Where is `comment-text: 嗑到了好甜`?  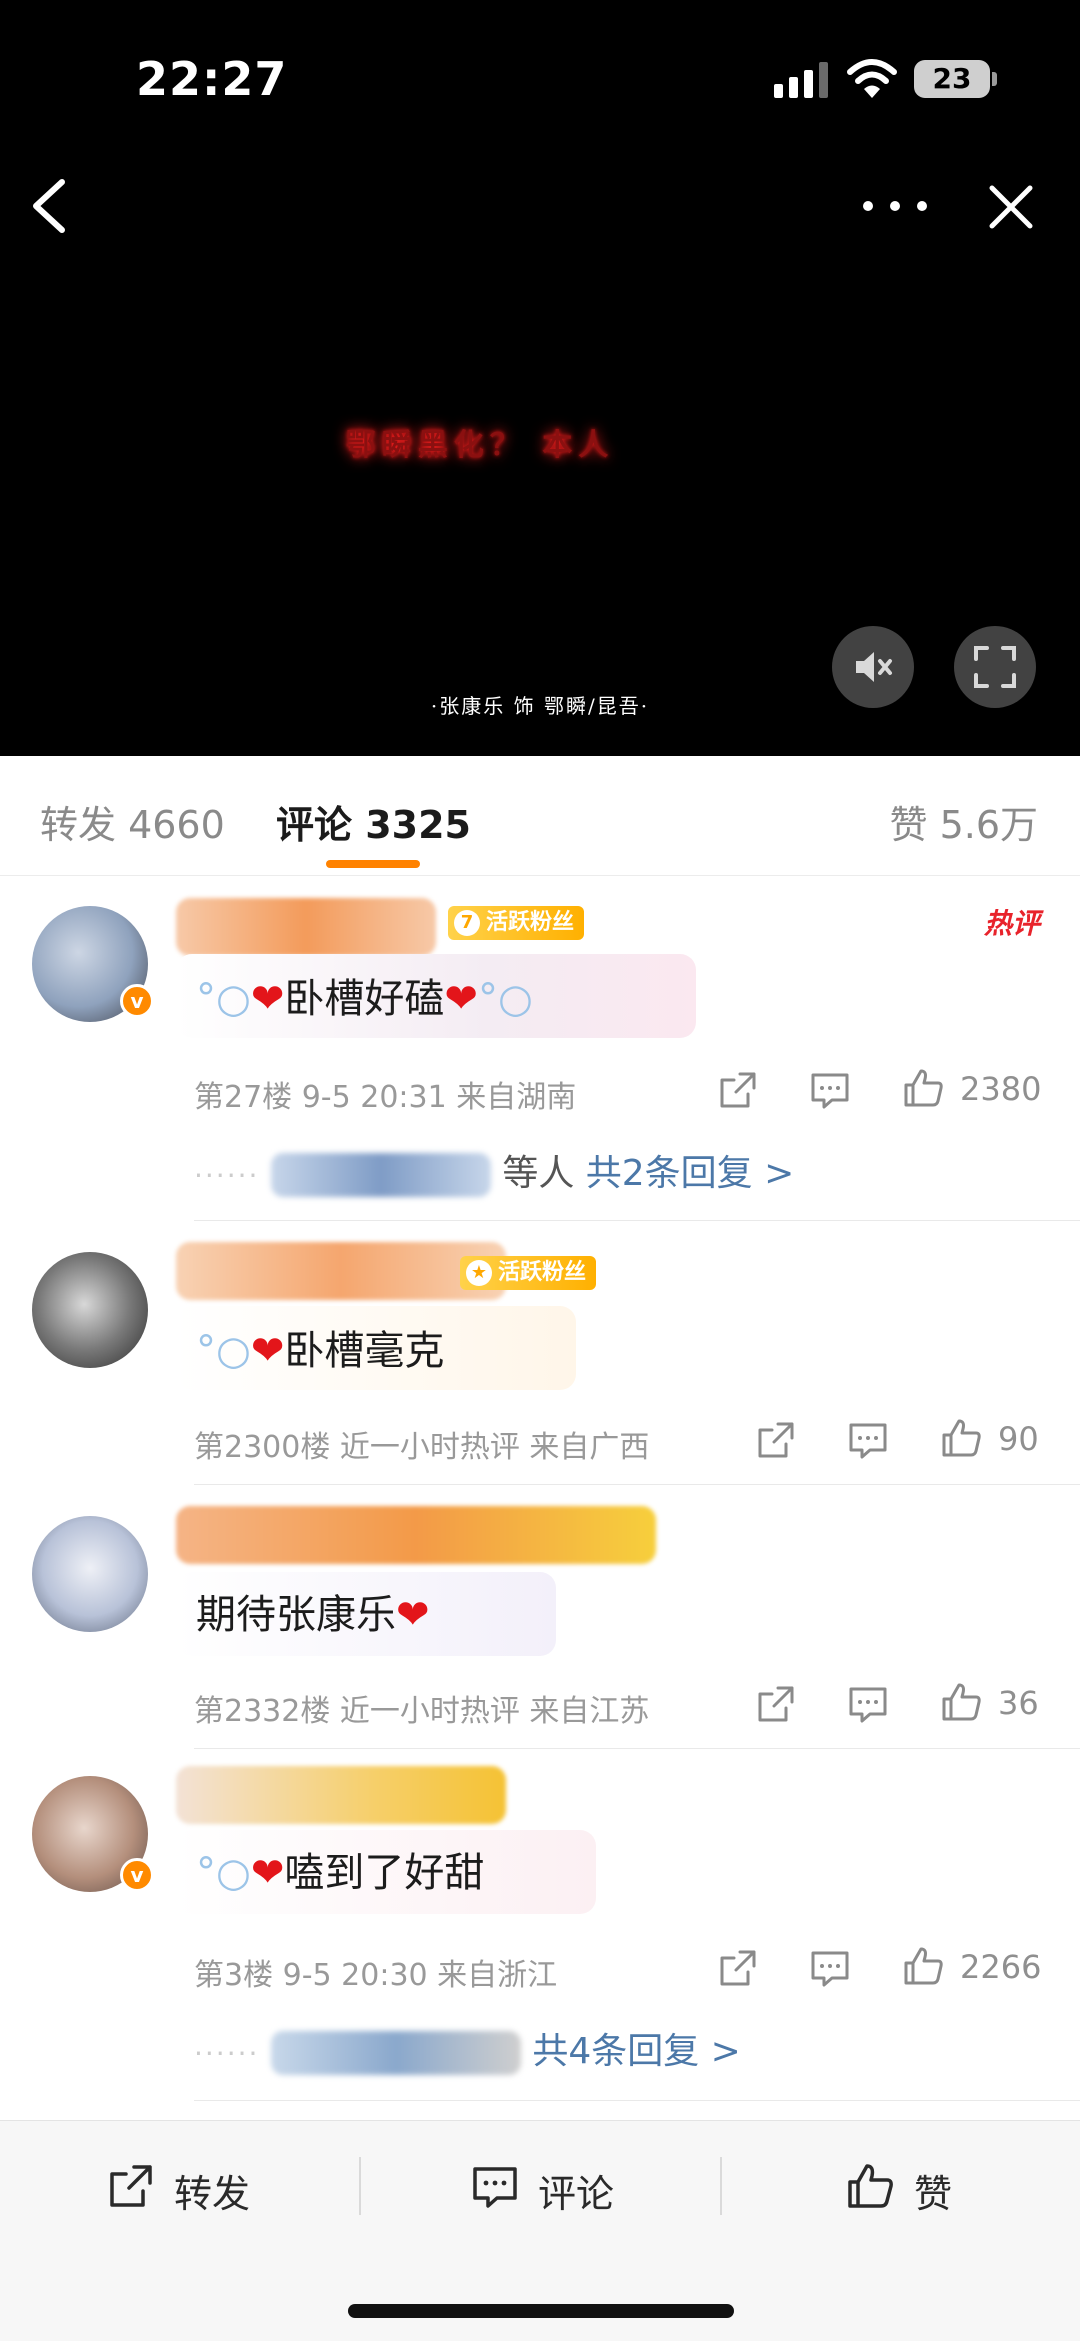 comment-text: 嗑到了好甜 is located at coordinates (384, 1873).